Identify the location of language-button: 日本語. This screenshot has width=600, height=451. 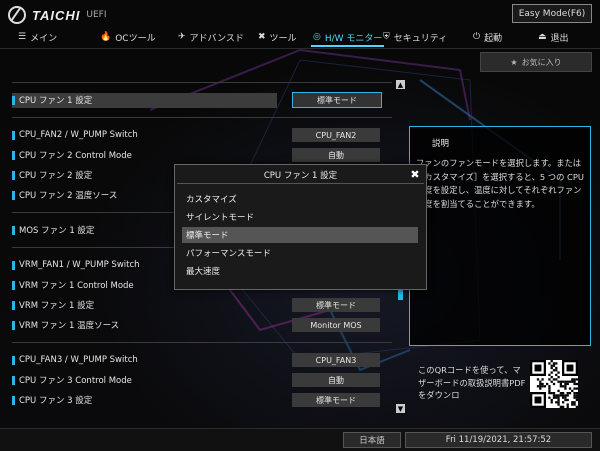
(372, 440).